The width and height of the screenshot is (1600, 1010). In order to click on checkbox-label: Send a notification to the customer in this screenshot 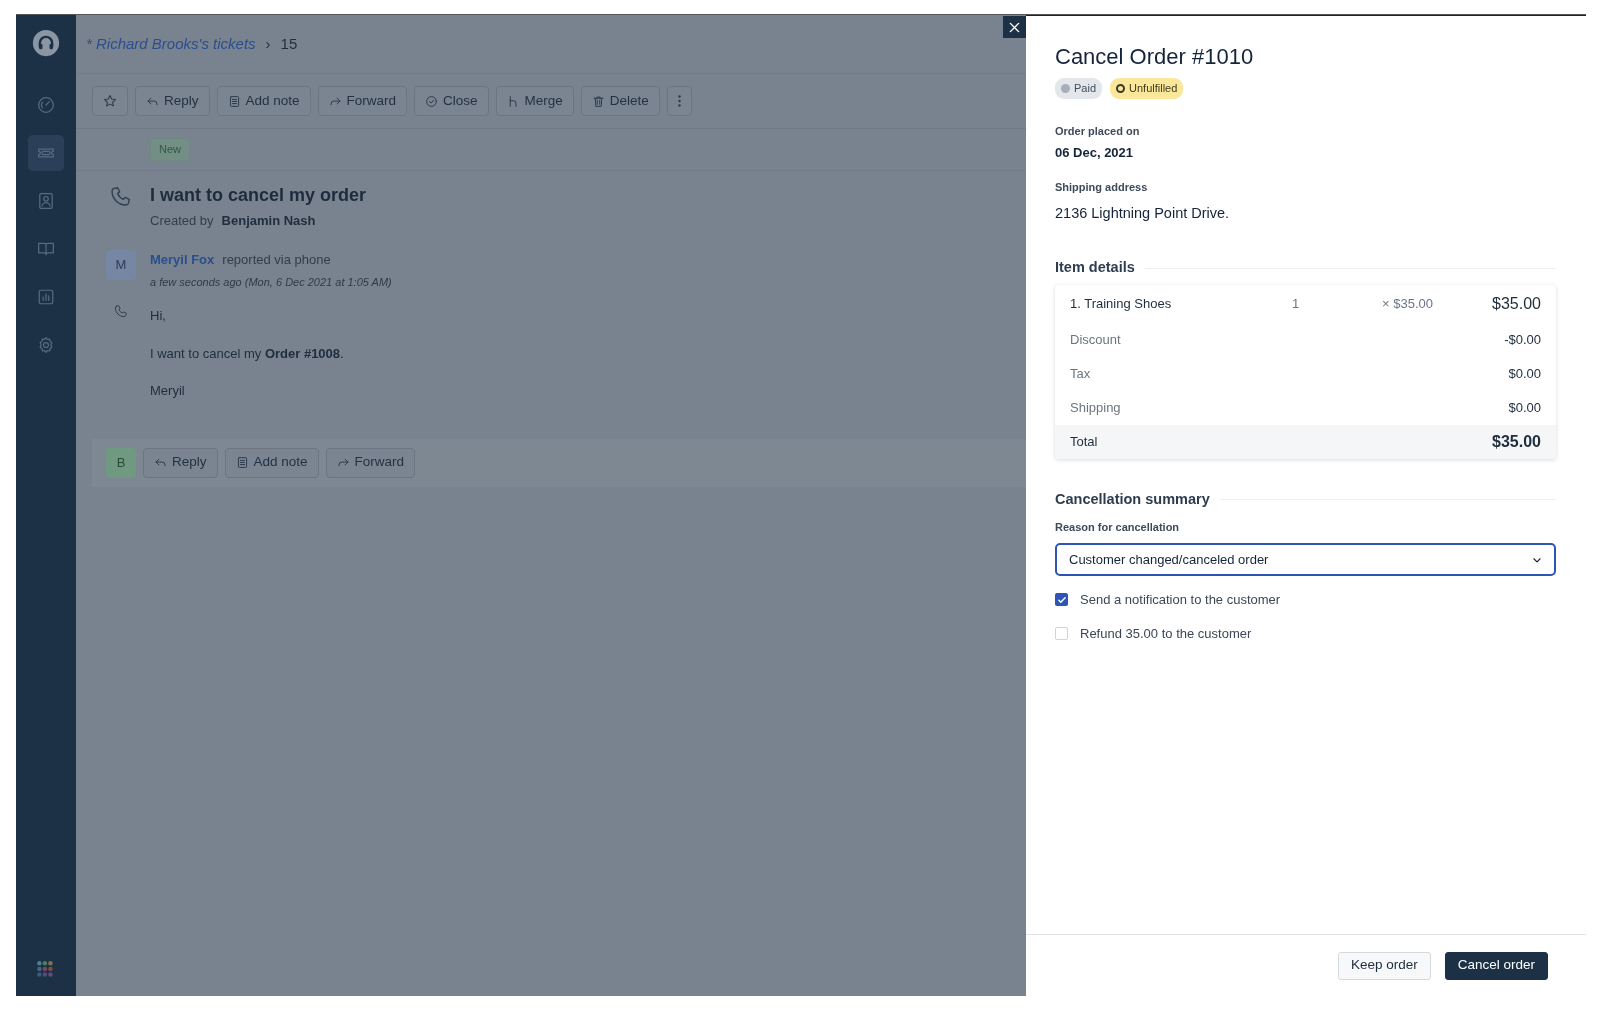, I will do `click(1180, 600)`.